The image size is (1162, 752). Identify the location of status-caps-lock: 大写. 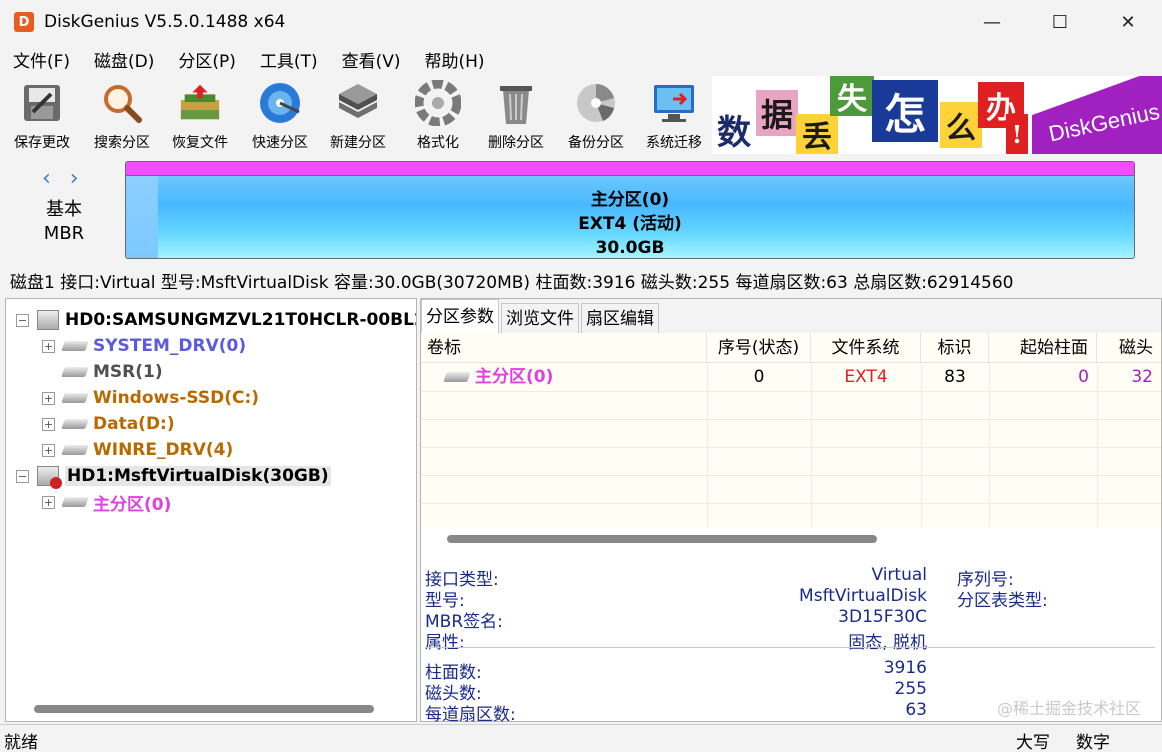
(1033, 740).